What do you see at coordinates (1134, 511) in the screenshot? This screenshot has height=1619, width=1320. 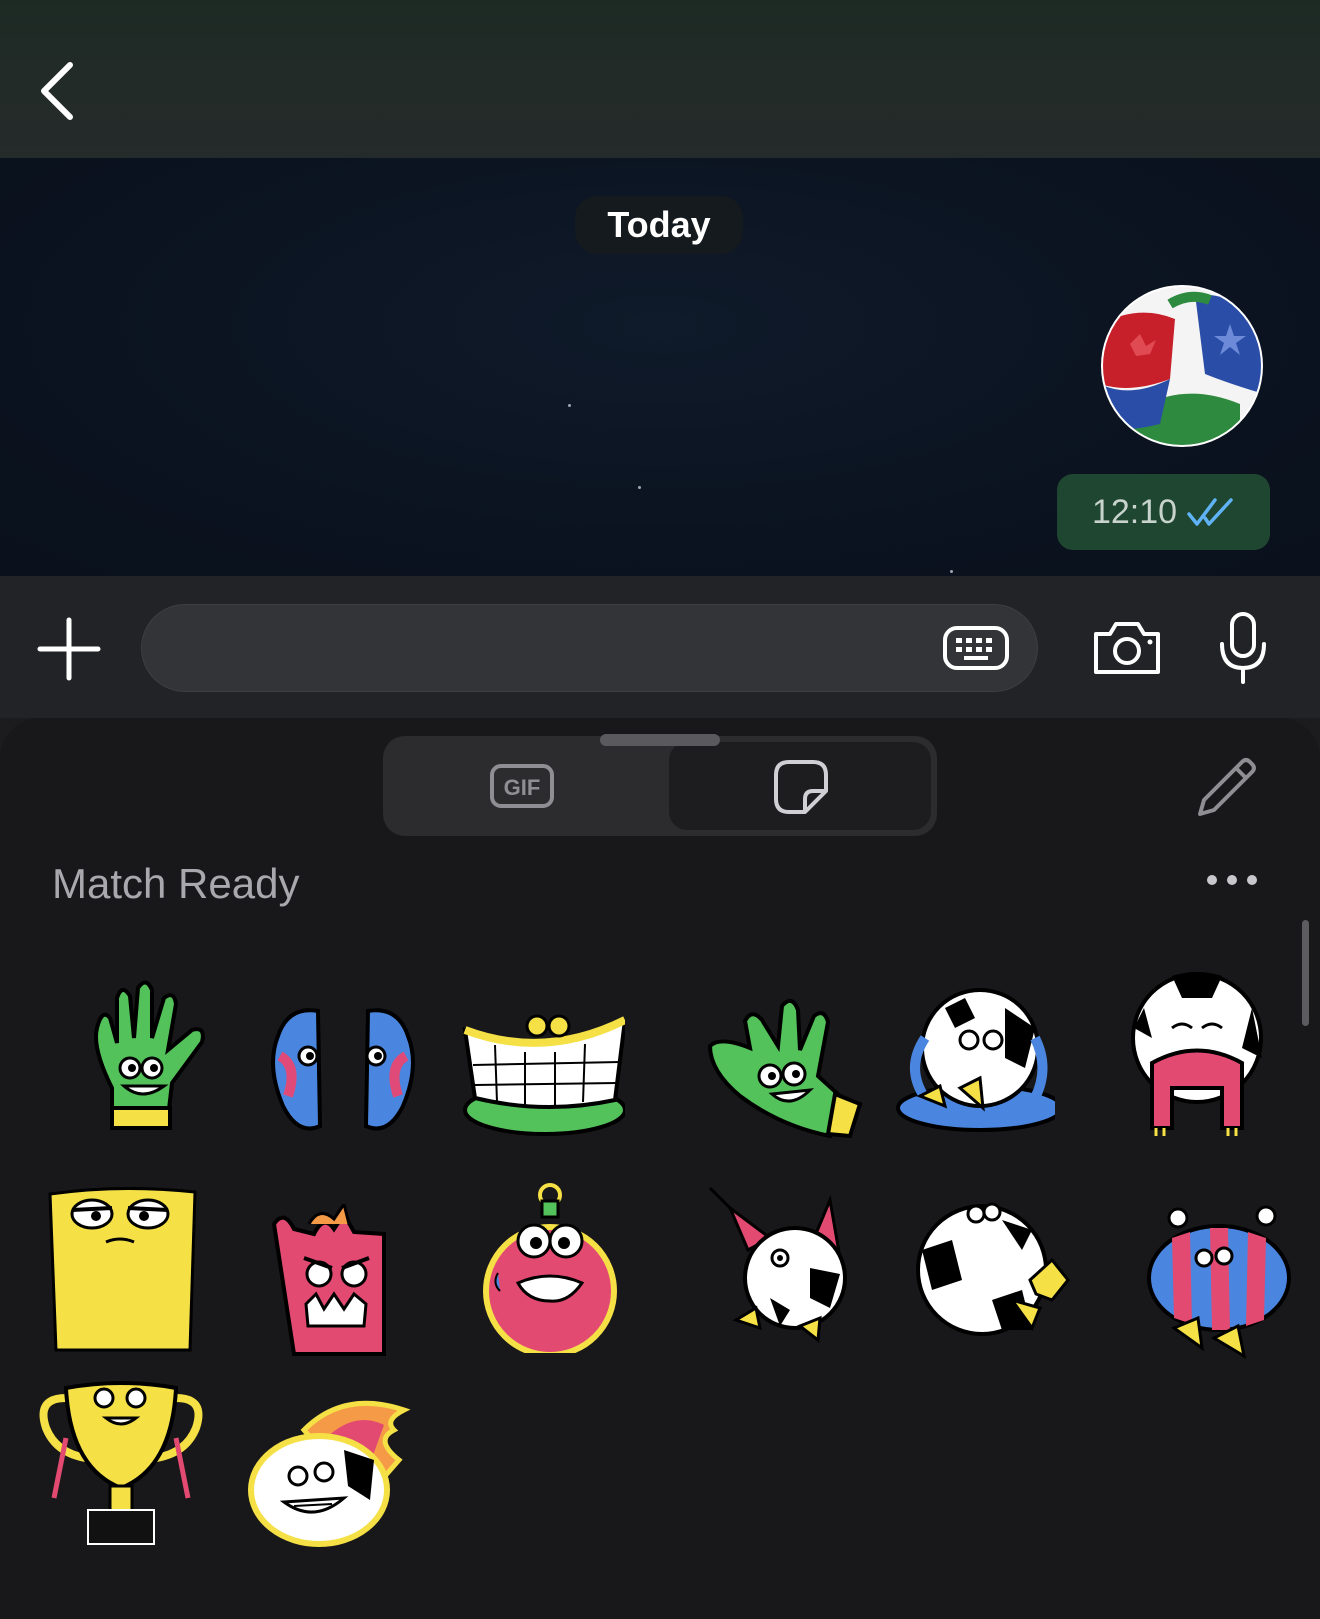 I see `message-time: 12:10` at bounding box center [1134, 511].